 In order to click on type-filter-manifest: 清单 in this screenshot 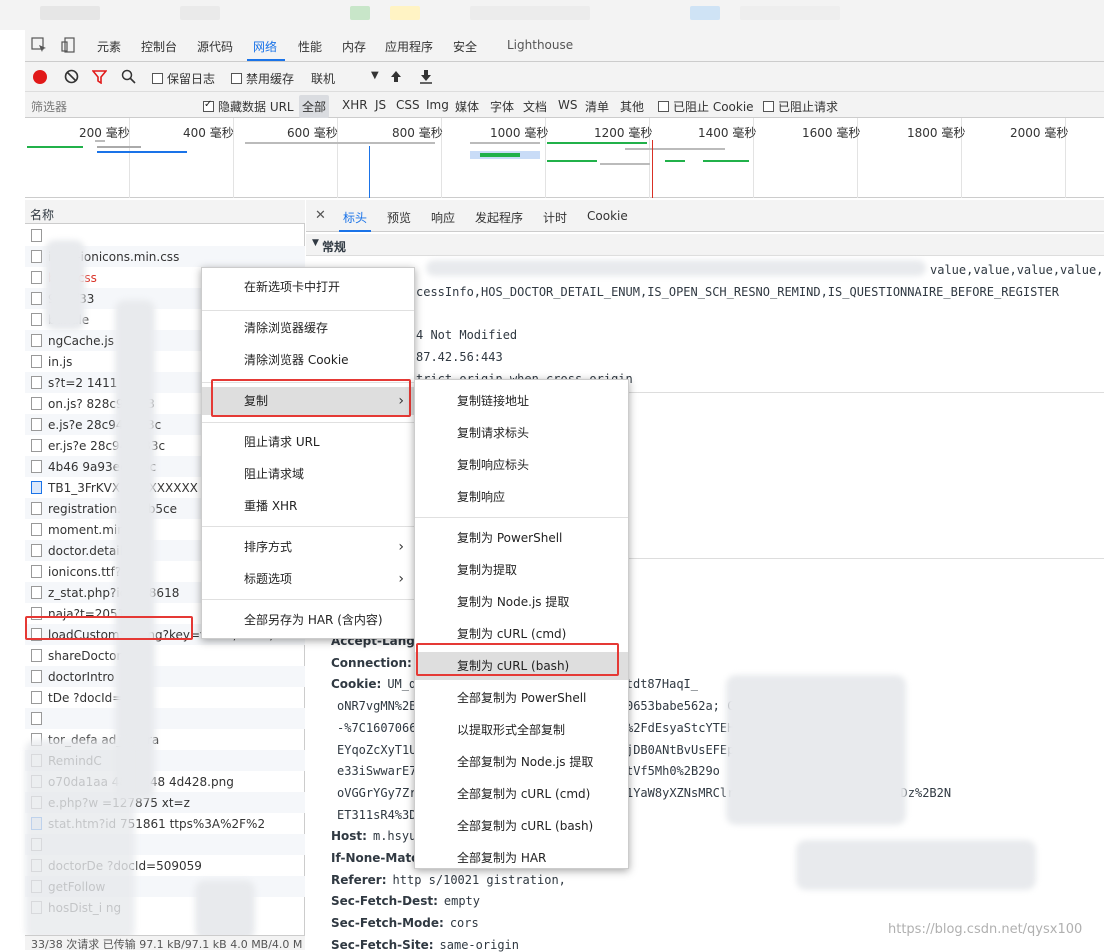, I will do `click(597, 106)`.